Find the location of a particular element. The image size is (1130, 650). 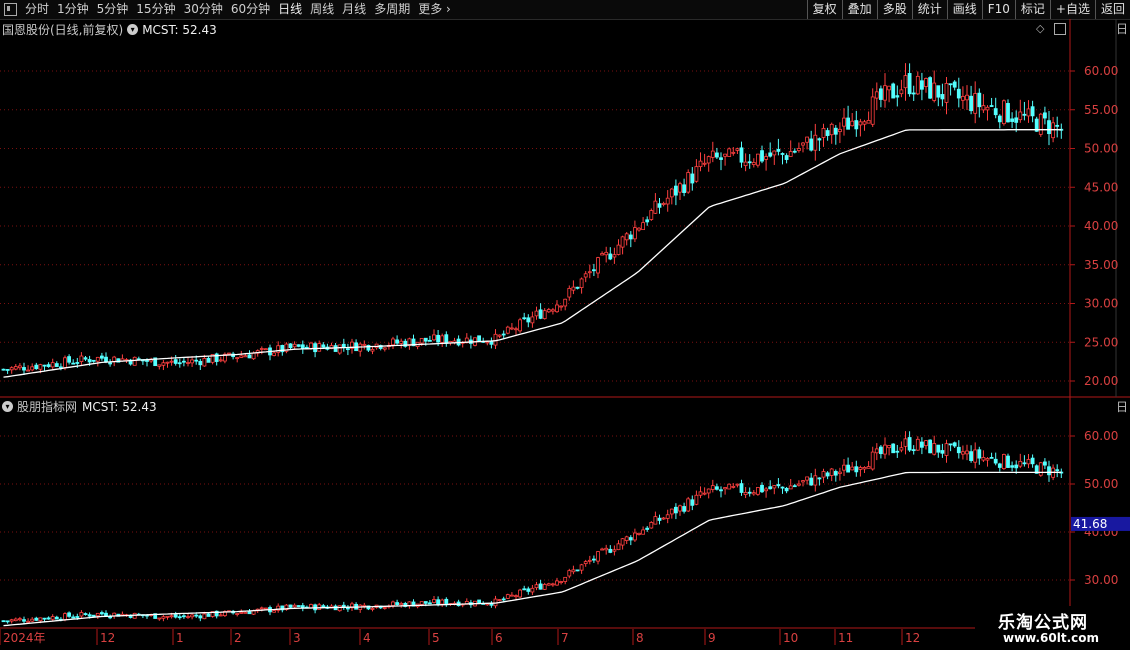

tab-period-multi: 多周期 is located at coordinates (392, 9).